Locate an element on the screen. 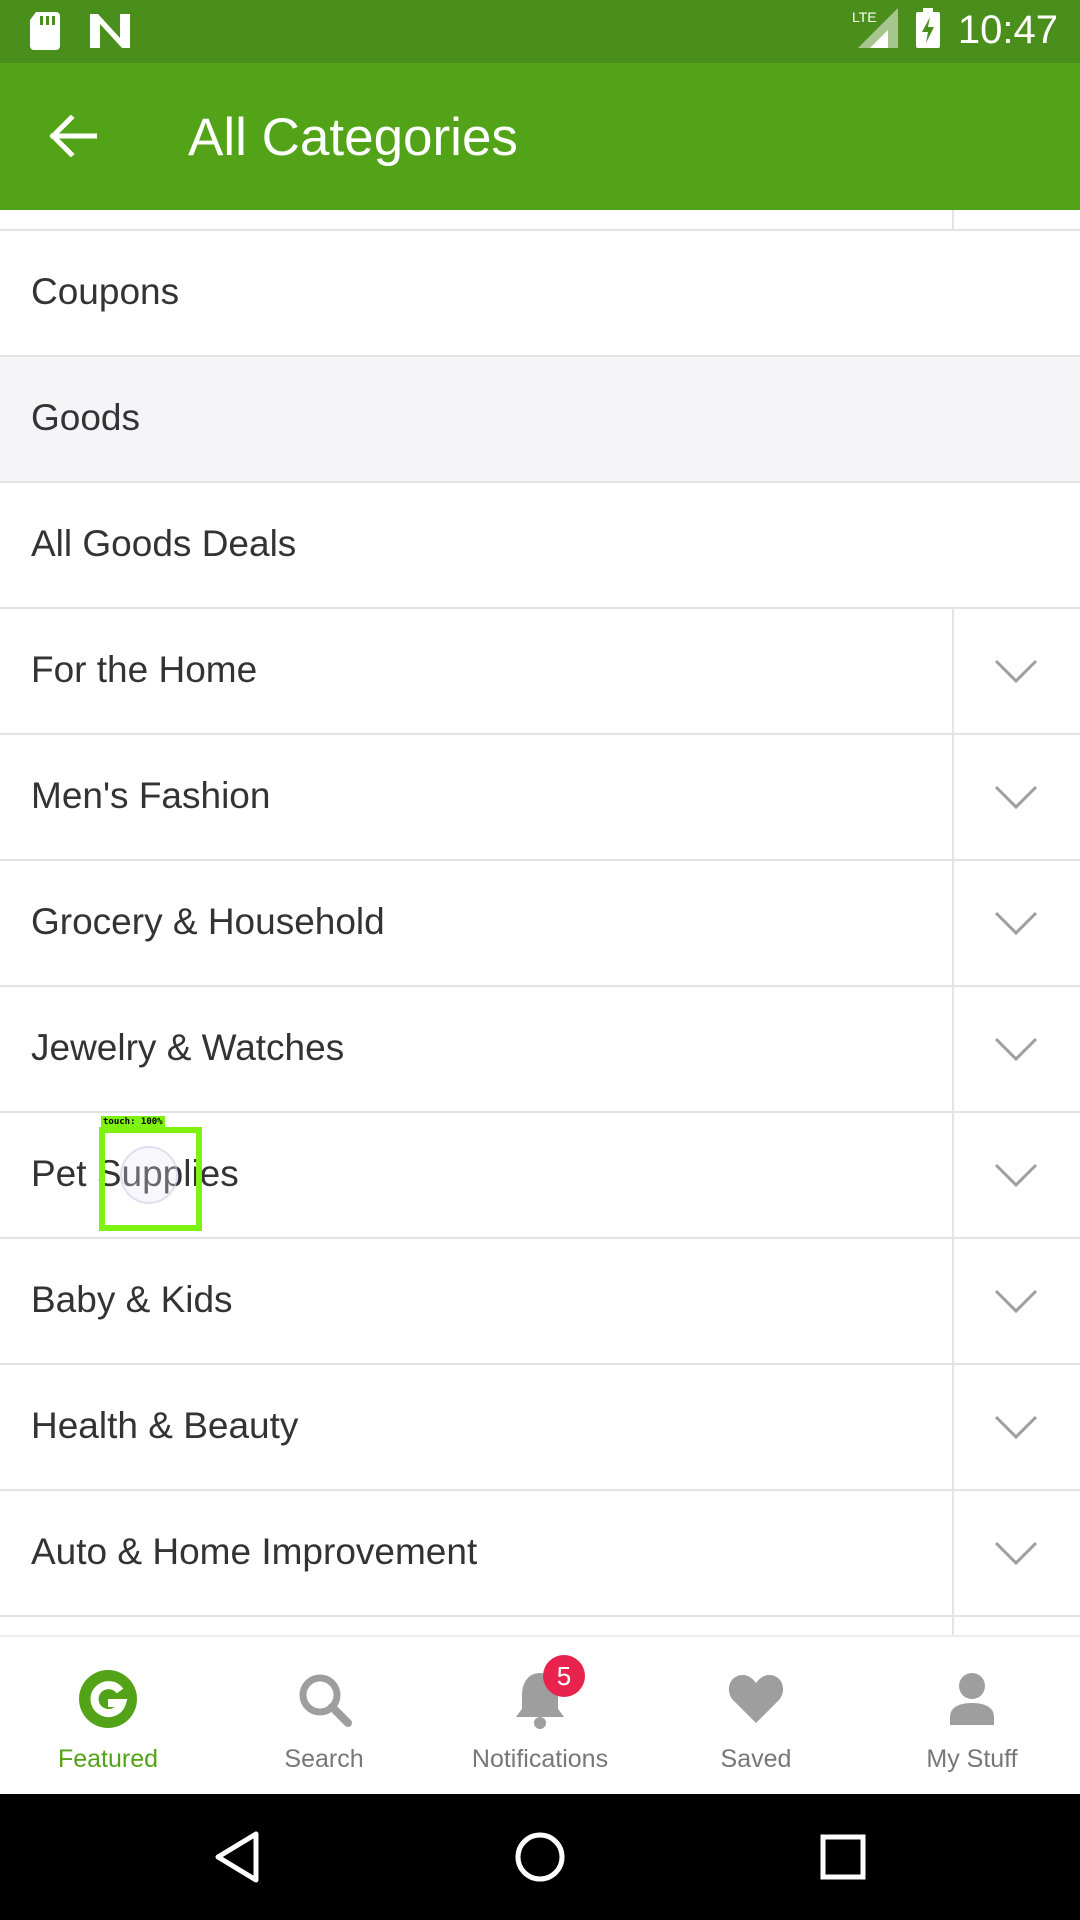  nav-label: Search is located at coordinates (324, 1759).